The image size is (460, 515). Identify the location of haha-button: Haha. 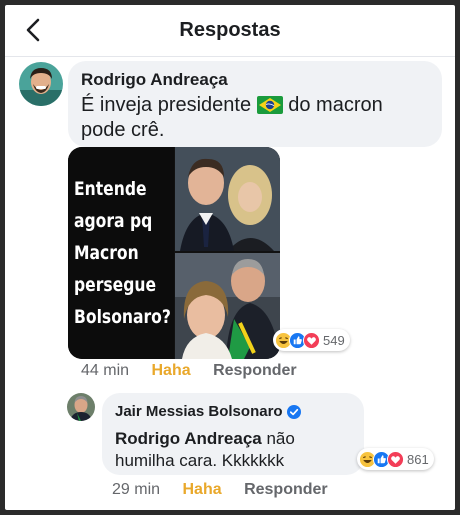
(170, 370).